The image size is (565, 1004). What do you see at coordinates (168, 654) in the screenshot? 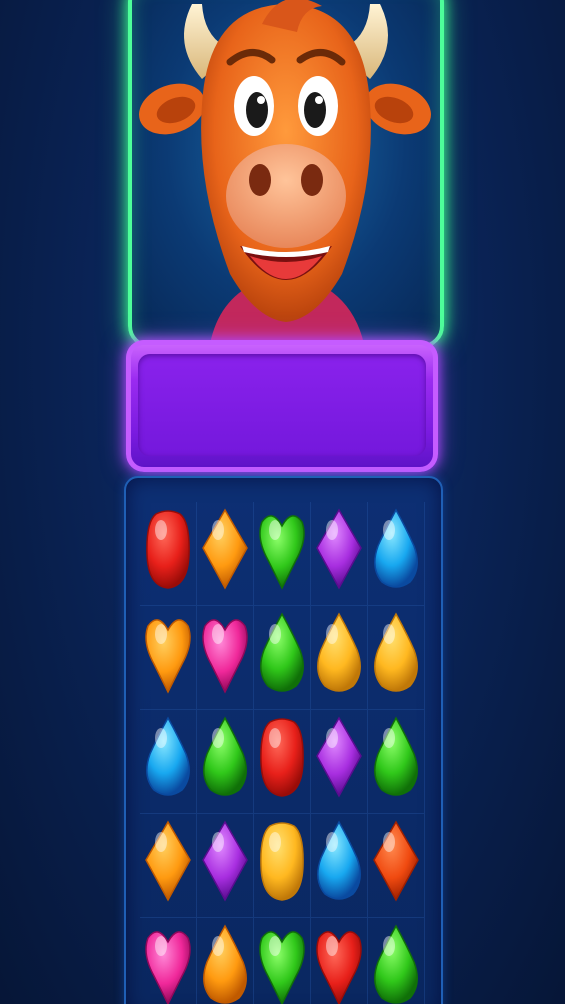
I see `orange-heart-gem-icon` at bounding box center [168, 654].